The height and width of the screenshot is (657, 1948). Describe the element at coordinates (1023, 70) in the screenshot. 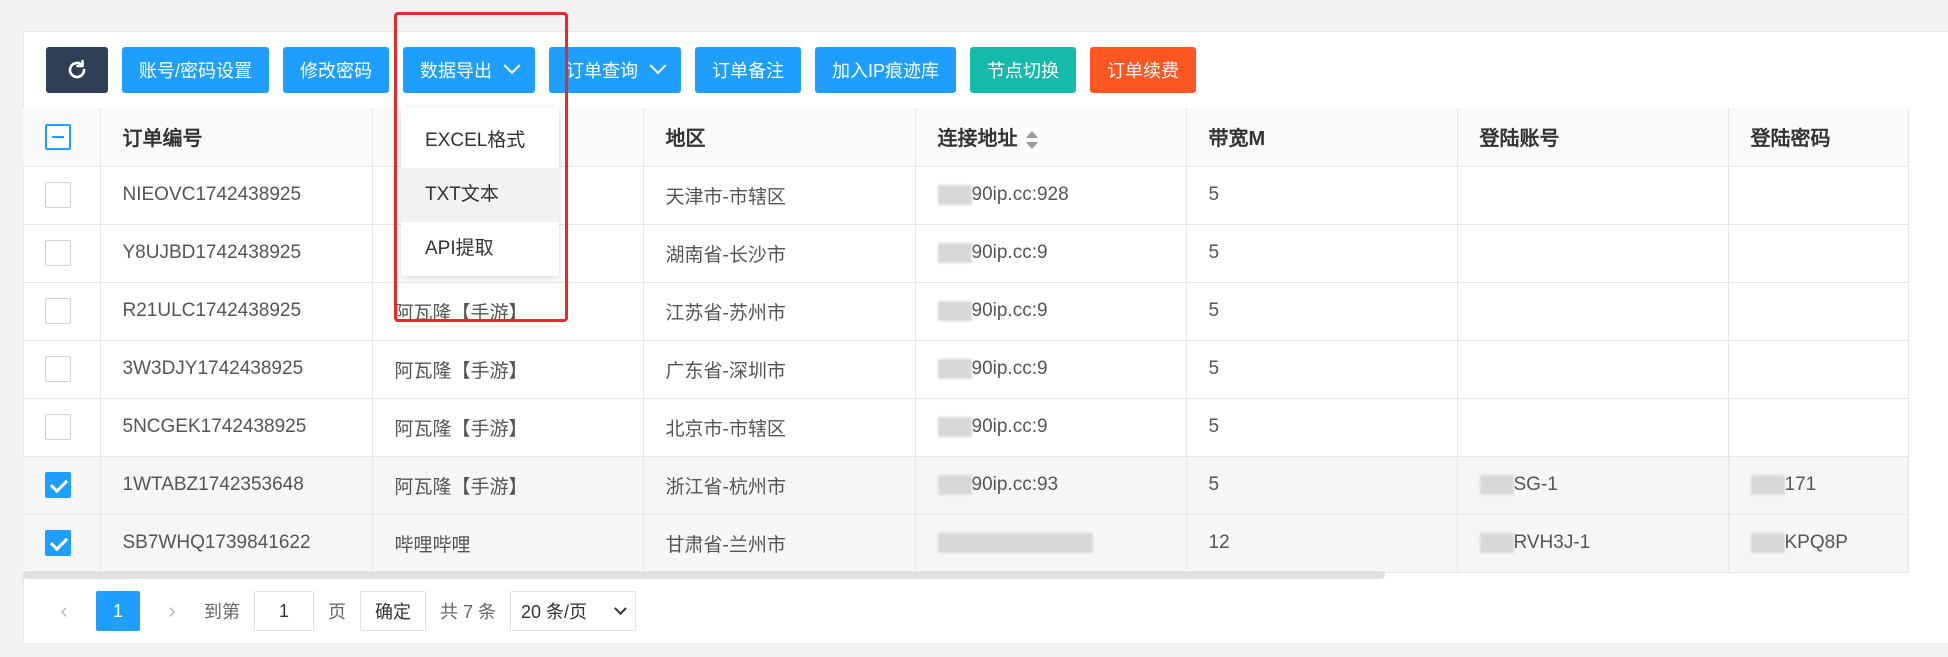

I see `node-switch-button: 节点切换` at that location.